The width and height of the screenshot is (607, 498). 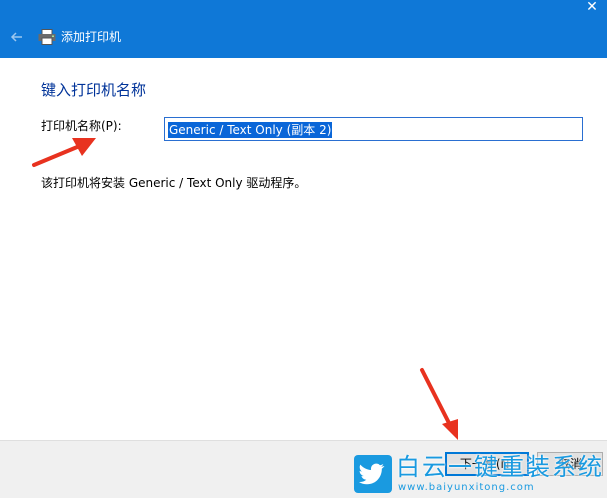 I want to click on close-button: ✕, so click(x=592, y=8).